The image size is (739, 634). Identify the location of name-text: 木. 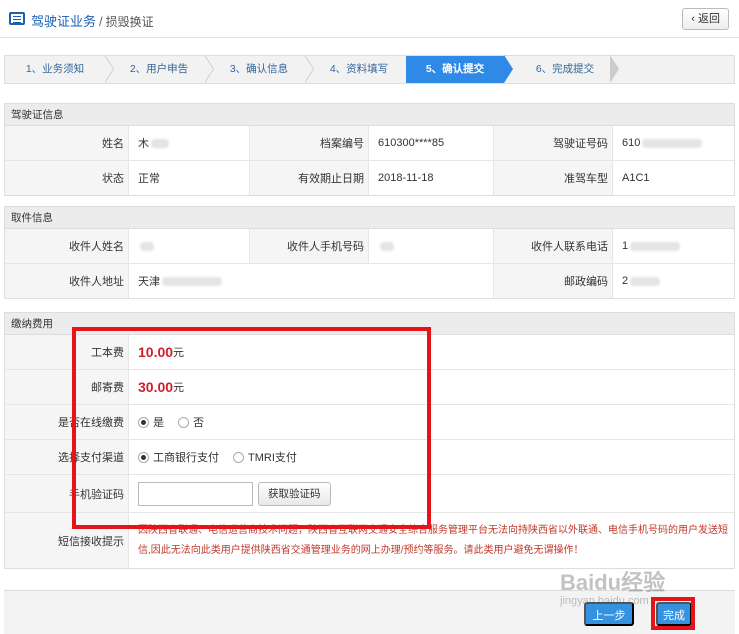
(143, 144).